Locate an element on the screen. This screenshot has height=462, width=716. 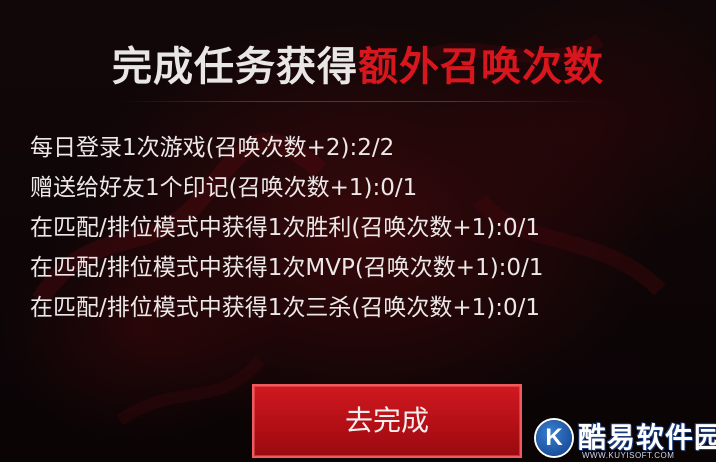
page-title: 完成任务获得额外召唤次数 is located at coordinates (358, 63).